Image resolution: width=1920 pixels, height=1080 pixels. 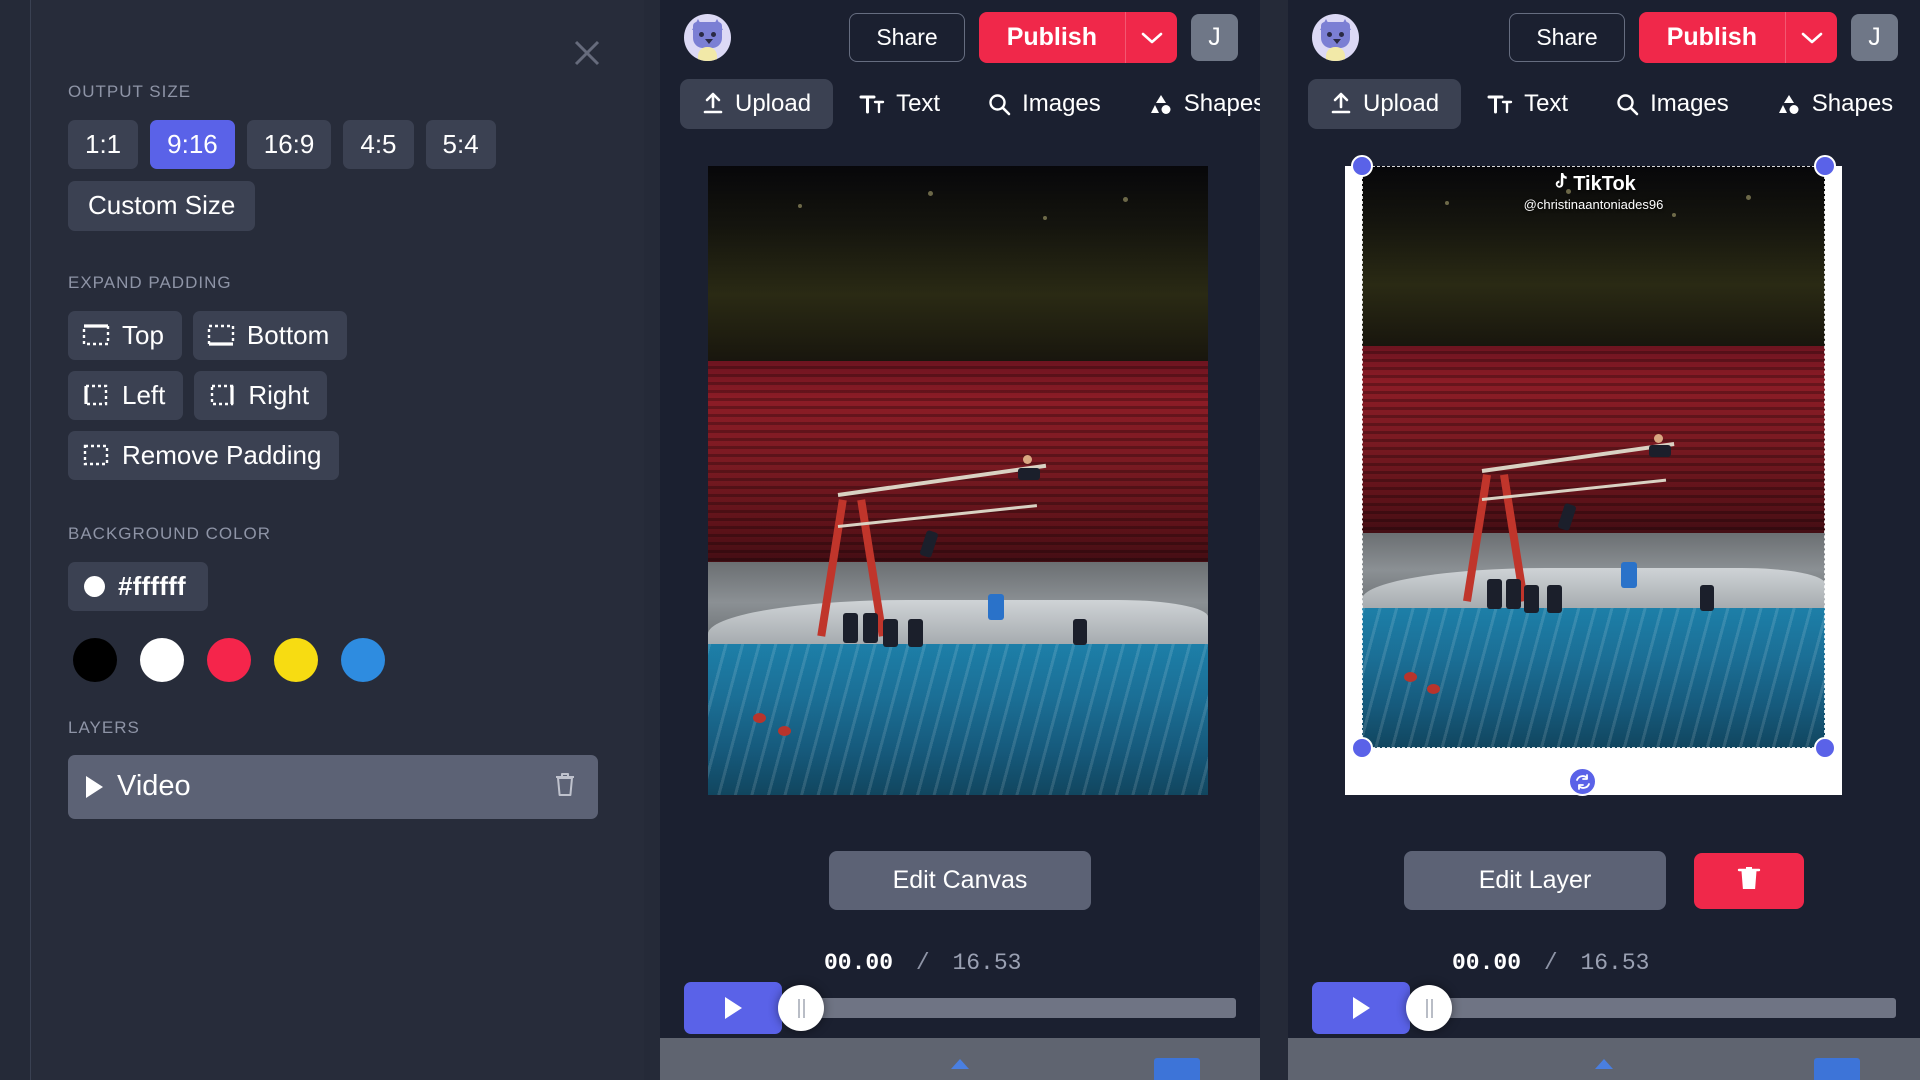 I want to click on padding-remove-icon, so click(x=96, y=455).